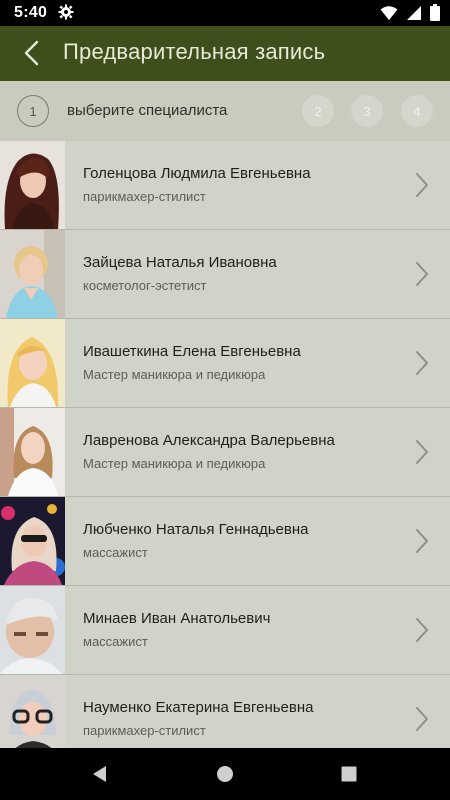  I want to click on steps-bar: 1 выберите специалиста 2 3 4, so click(225, 111).